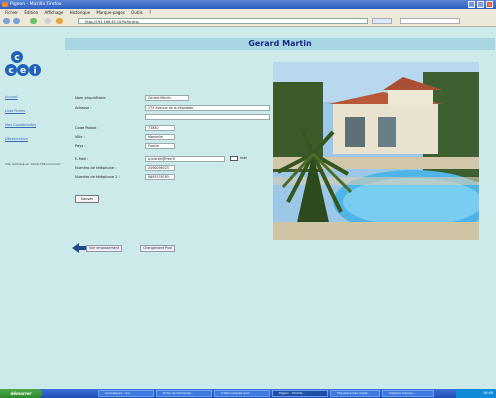  Describe the element at coordinates (47, 21) in the screenshot. I see `stop-icon` at that location.